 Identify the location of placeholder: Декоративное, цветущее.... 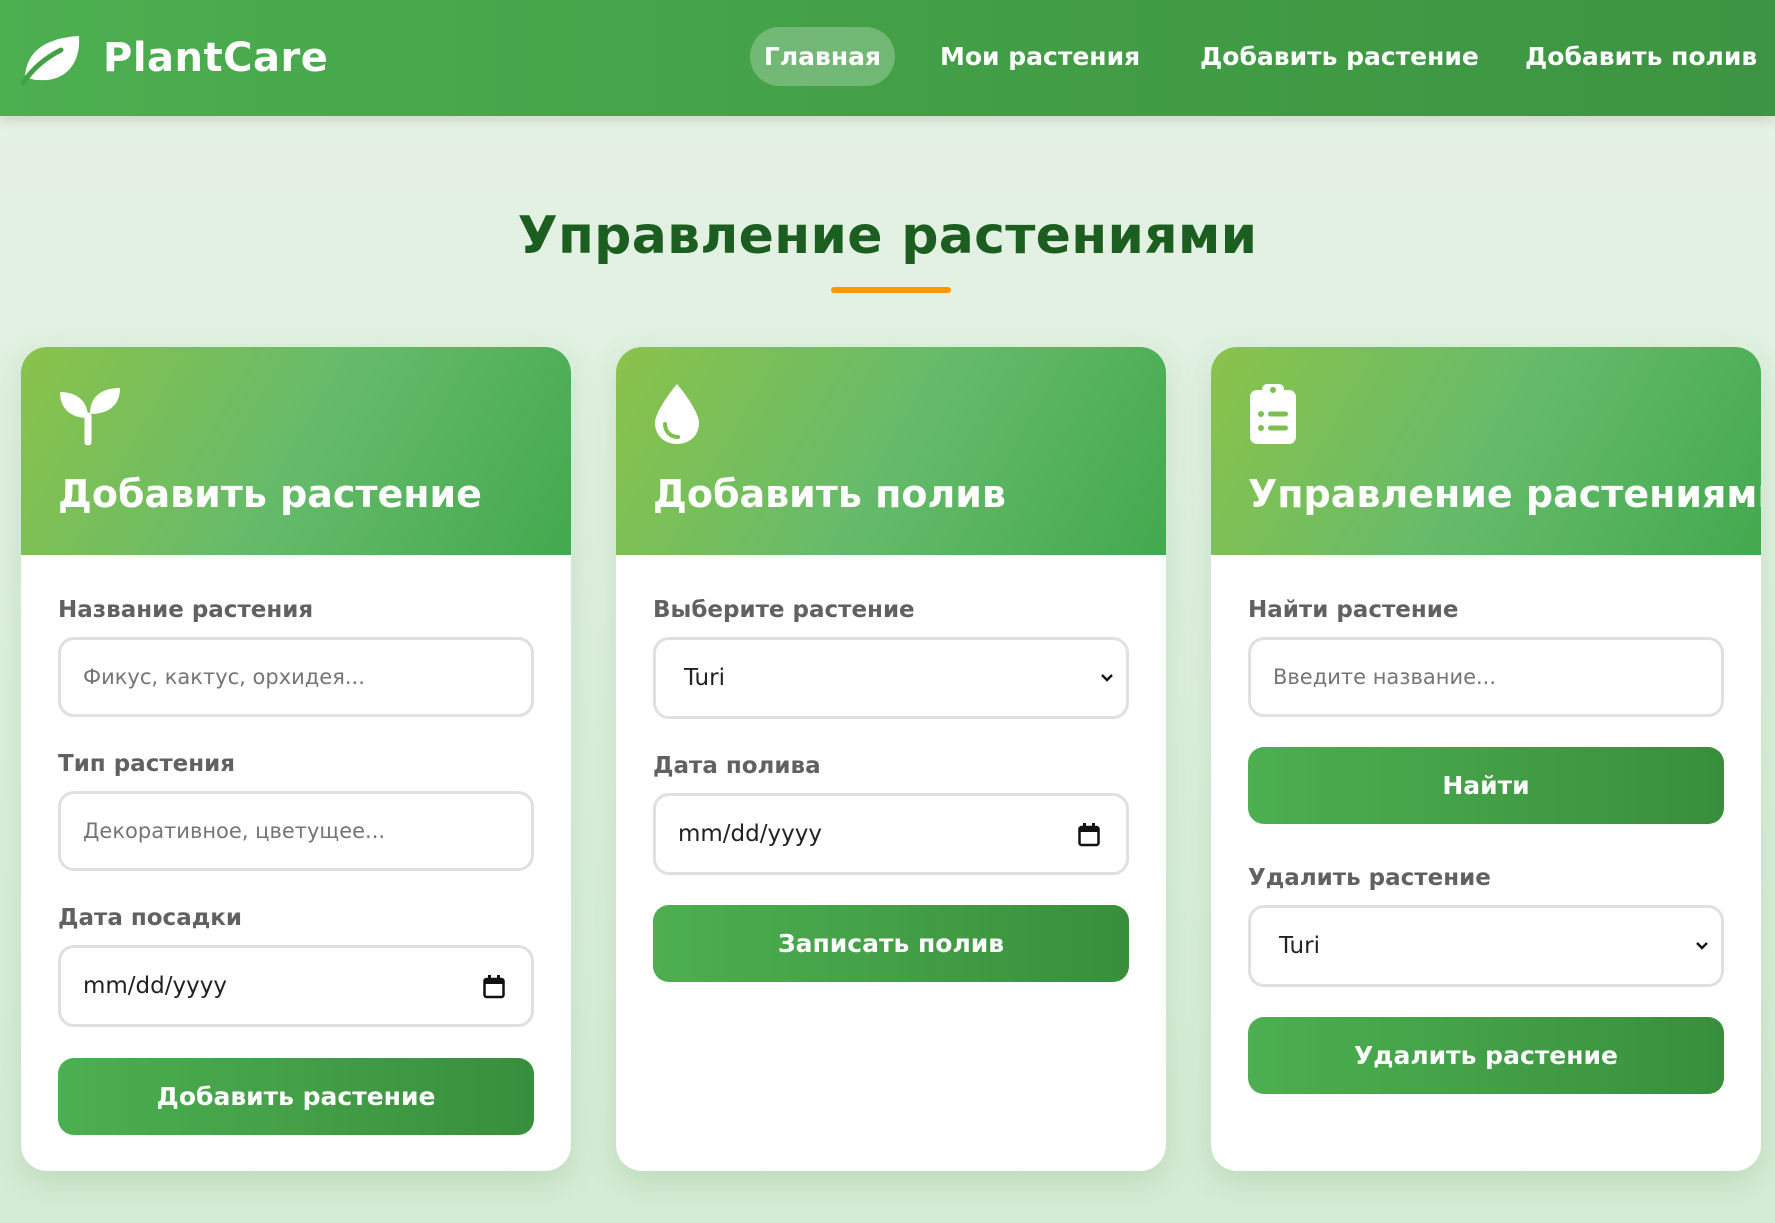
(234, 831).